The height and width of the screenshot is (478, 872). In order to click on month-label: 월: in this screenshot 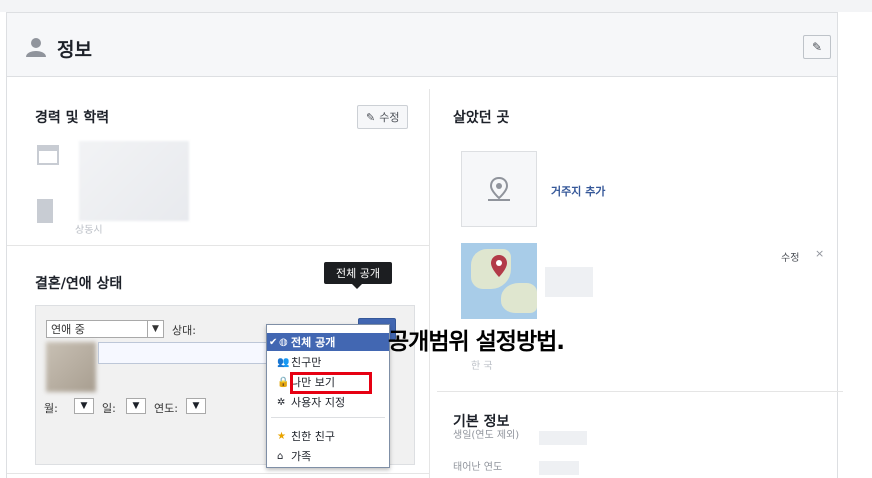, I will do `click(51, 408)`.